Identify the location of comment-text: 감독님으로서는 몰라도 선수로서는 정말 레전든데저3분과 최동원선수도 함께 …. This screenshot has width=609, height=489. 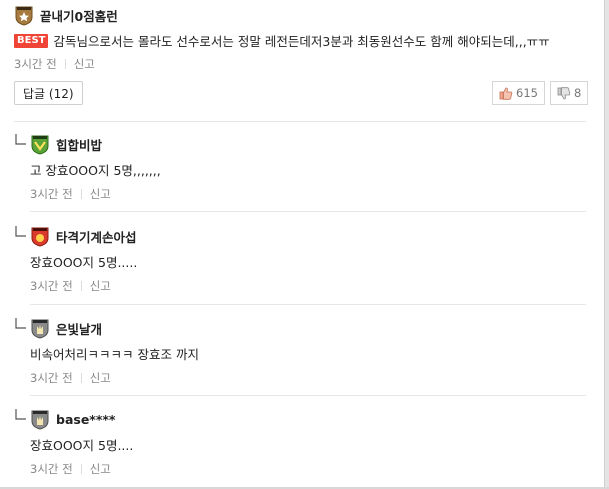
(301, 41).